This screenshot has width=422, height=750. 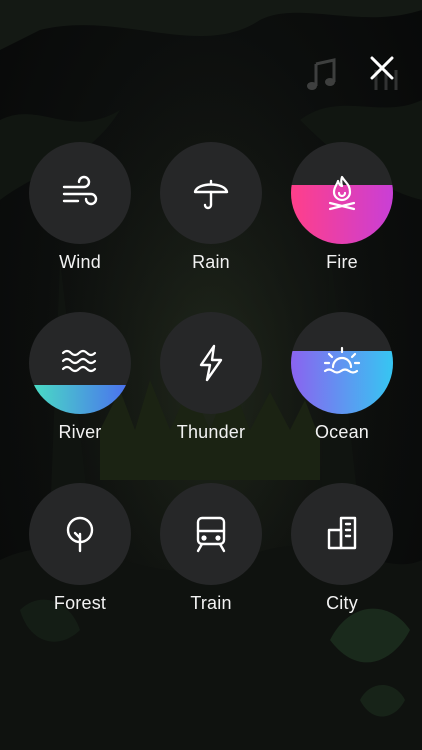 I want to click on sound-tile-river: River, so click(x=80, y=384).